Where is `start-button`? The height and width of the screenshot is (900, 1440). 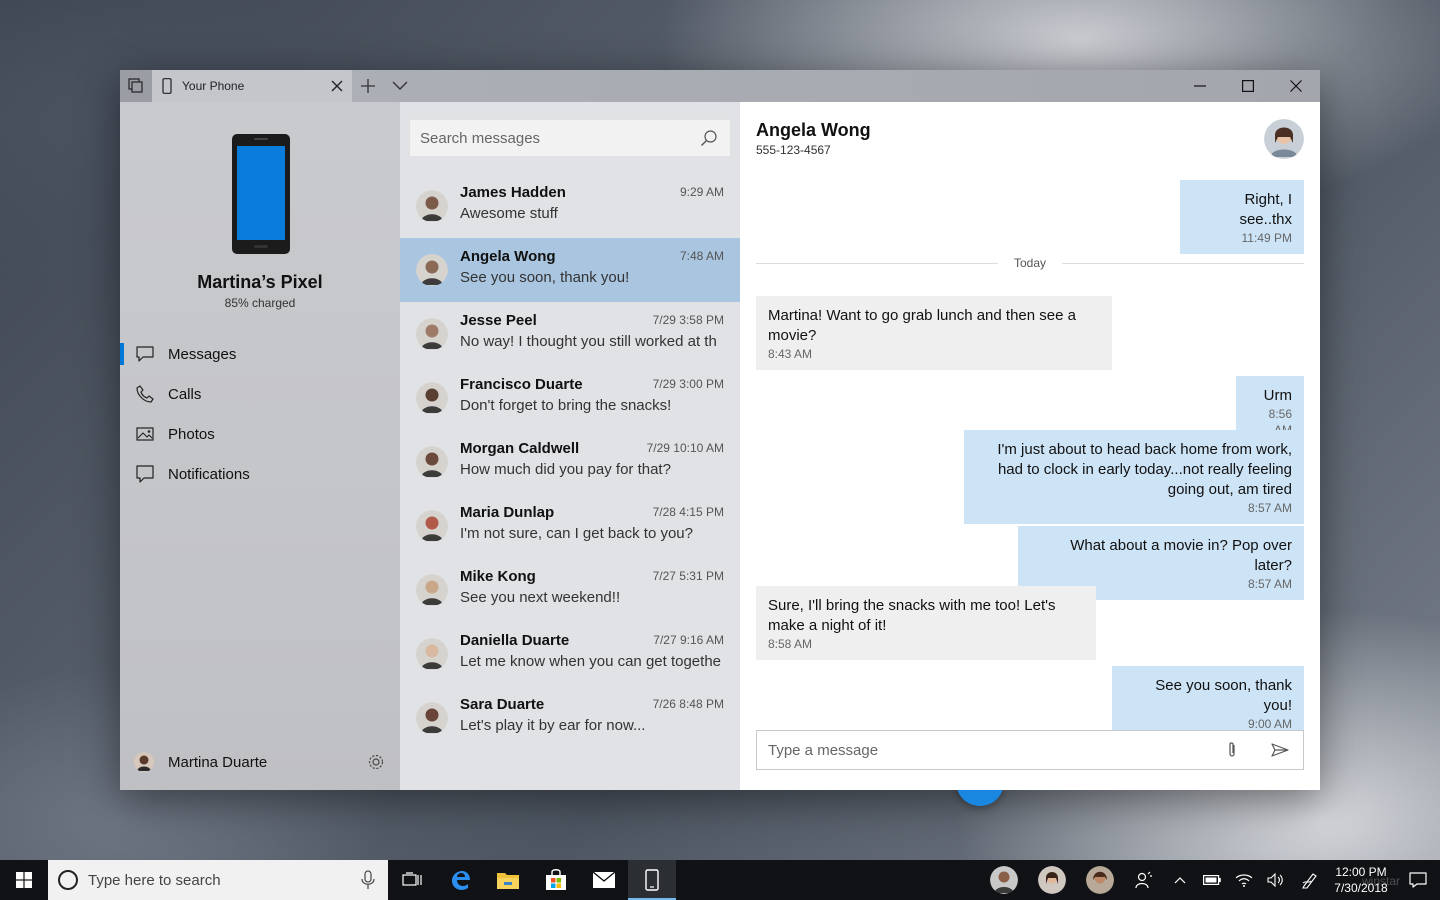
start-button is located at coordinates (24, 880).